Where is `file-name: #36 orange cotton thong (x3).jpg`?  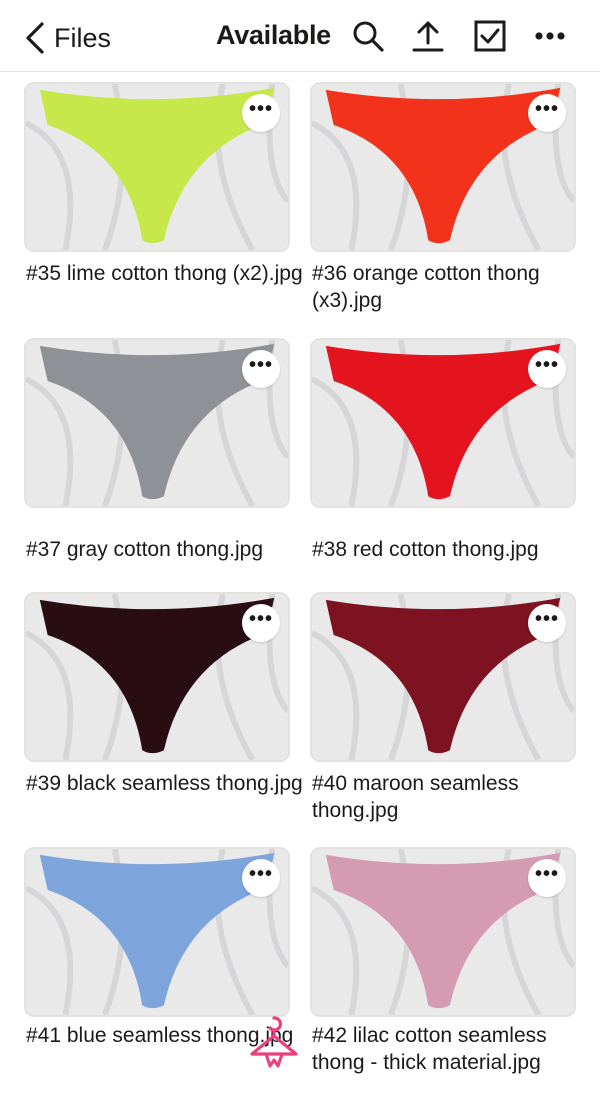 file-name: #36 orange cotton thong (x3).jpg is located at coordinates (452, 287).